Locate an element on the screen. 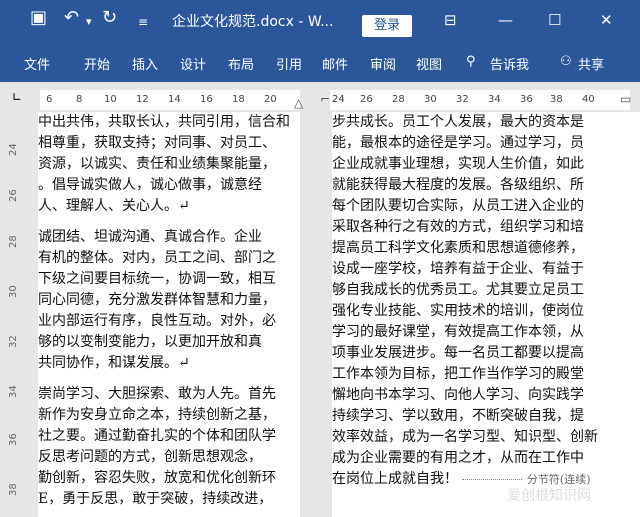  login-button: 登录 is located at coordinates (387, 26).